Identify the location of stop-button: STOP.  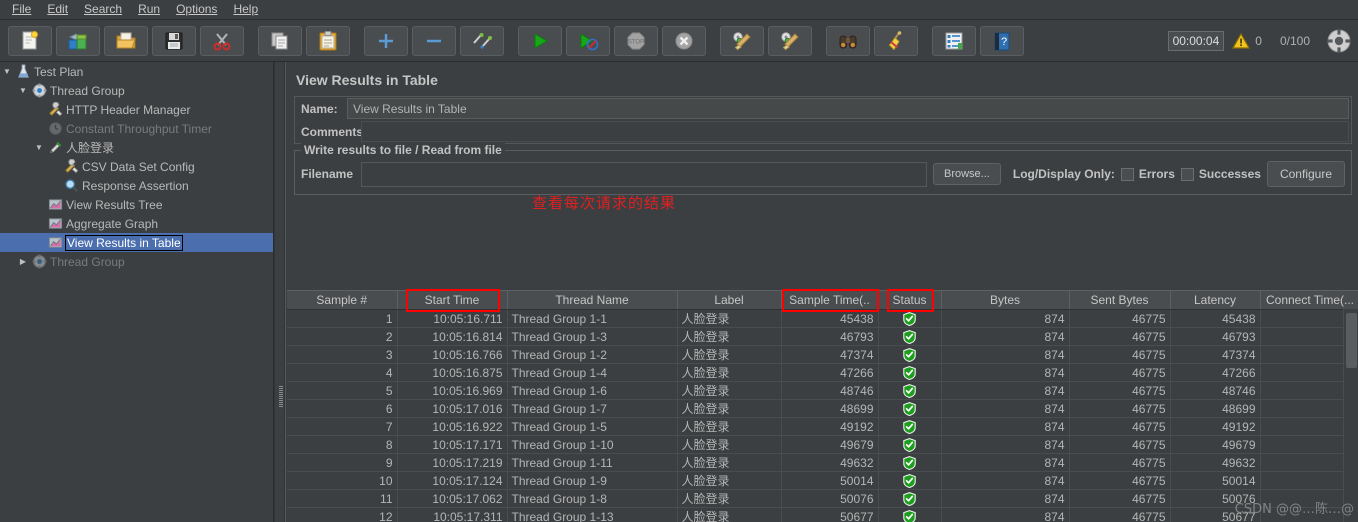
(636, 40).